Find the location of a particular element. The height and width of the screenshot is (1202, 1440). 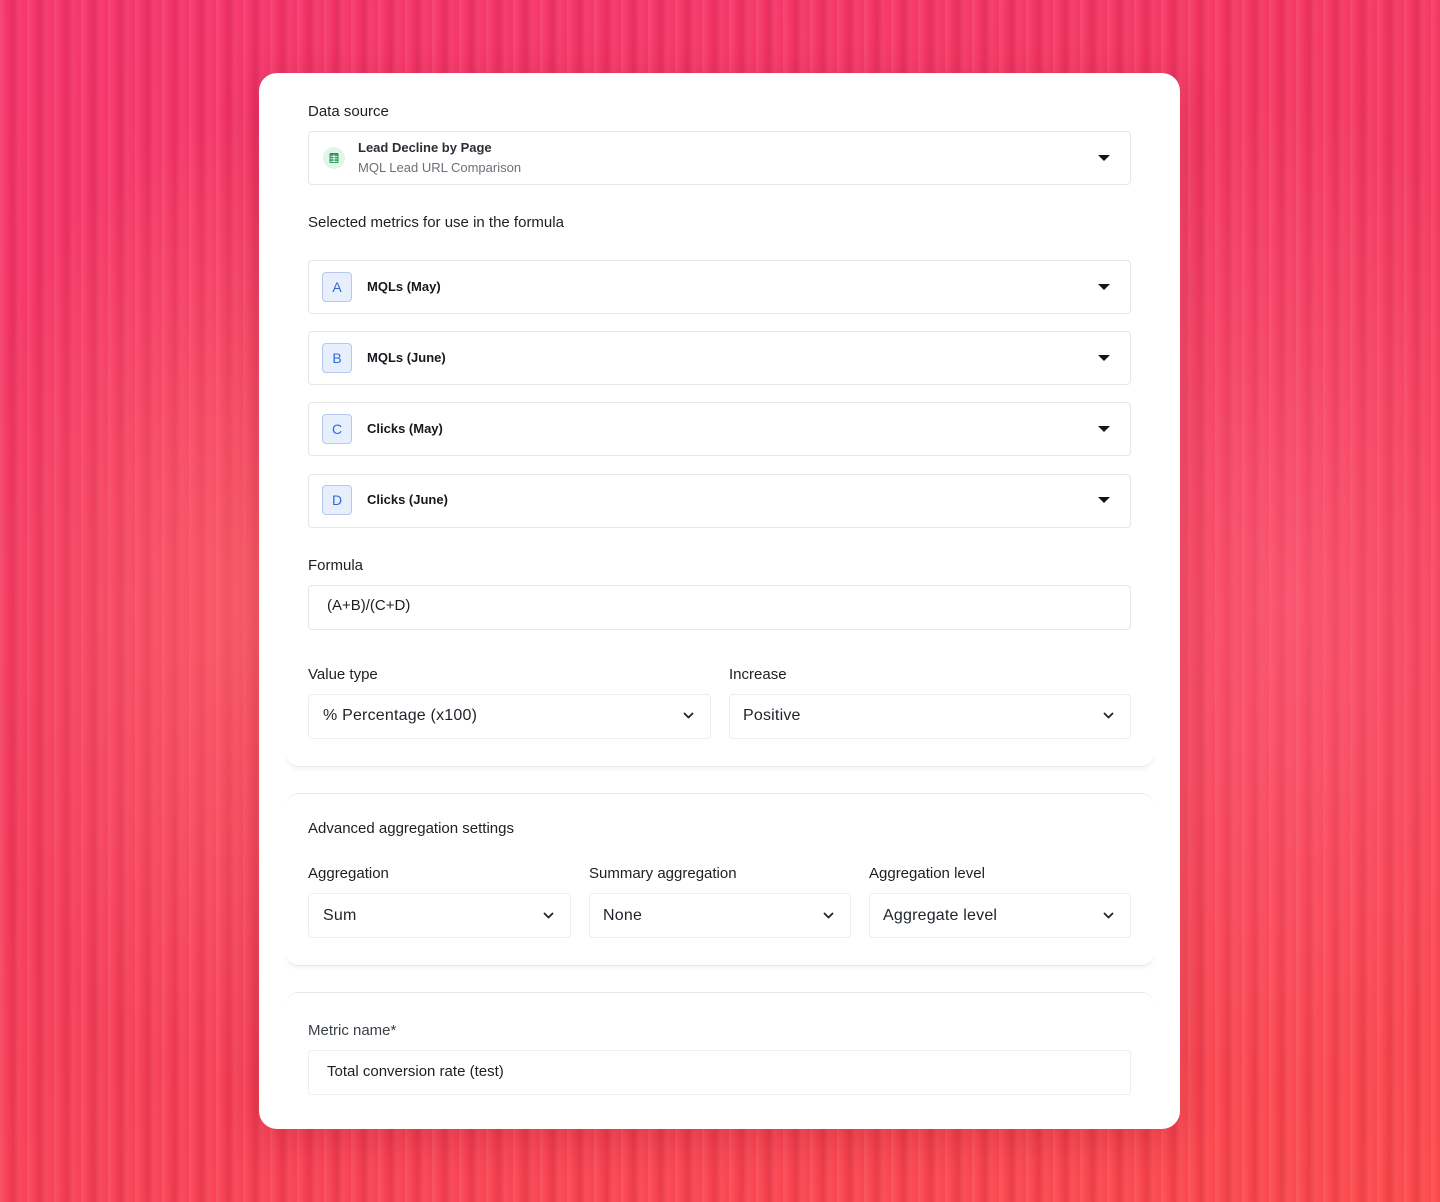

metric-letter-badge: B is located at coordinates (337, 358).